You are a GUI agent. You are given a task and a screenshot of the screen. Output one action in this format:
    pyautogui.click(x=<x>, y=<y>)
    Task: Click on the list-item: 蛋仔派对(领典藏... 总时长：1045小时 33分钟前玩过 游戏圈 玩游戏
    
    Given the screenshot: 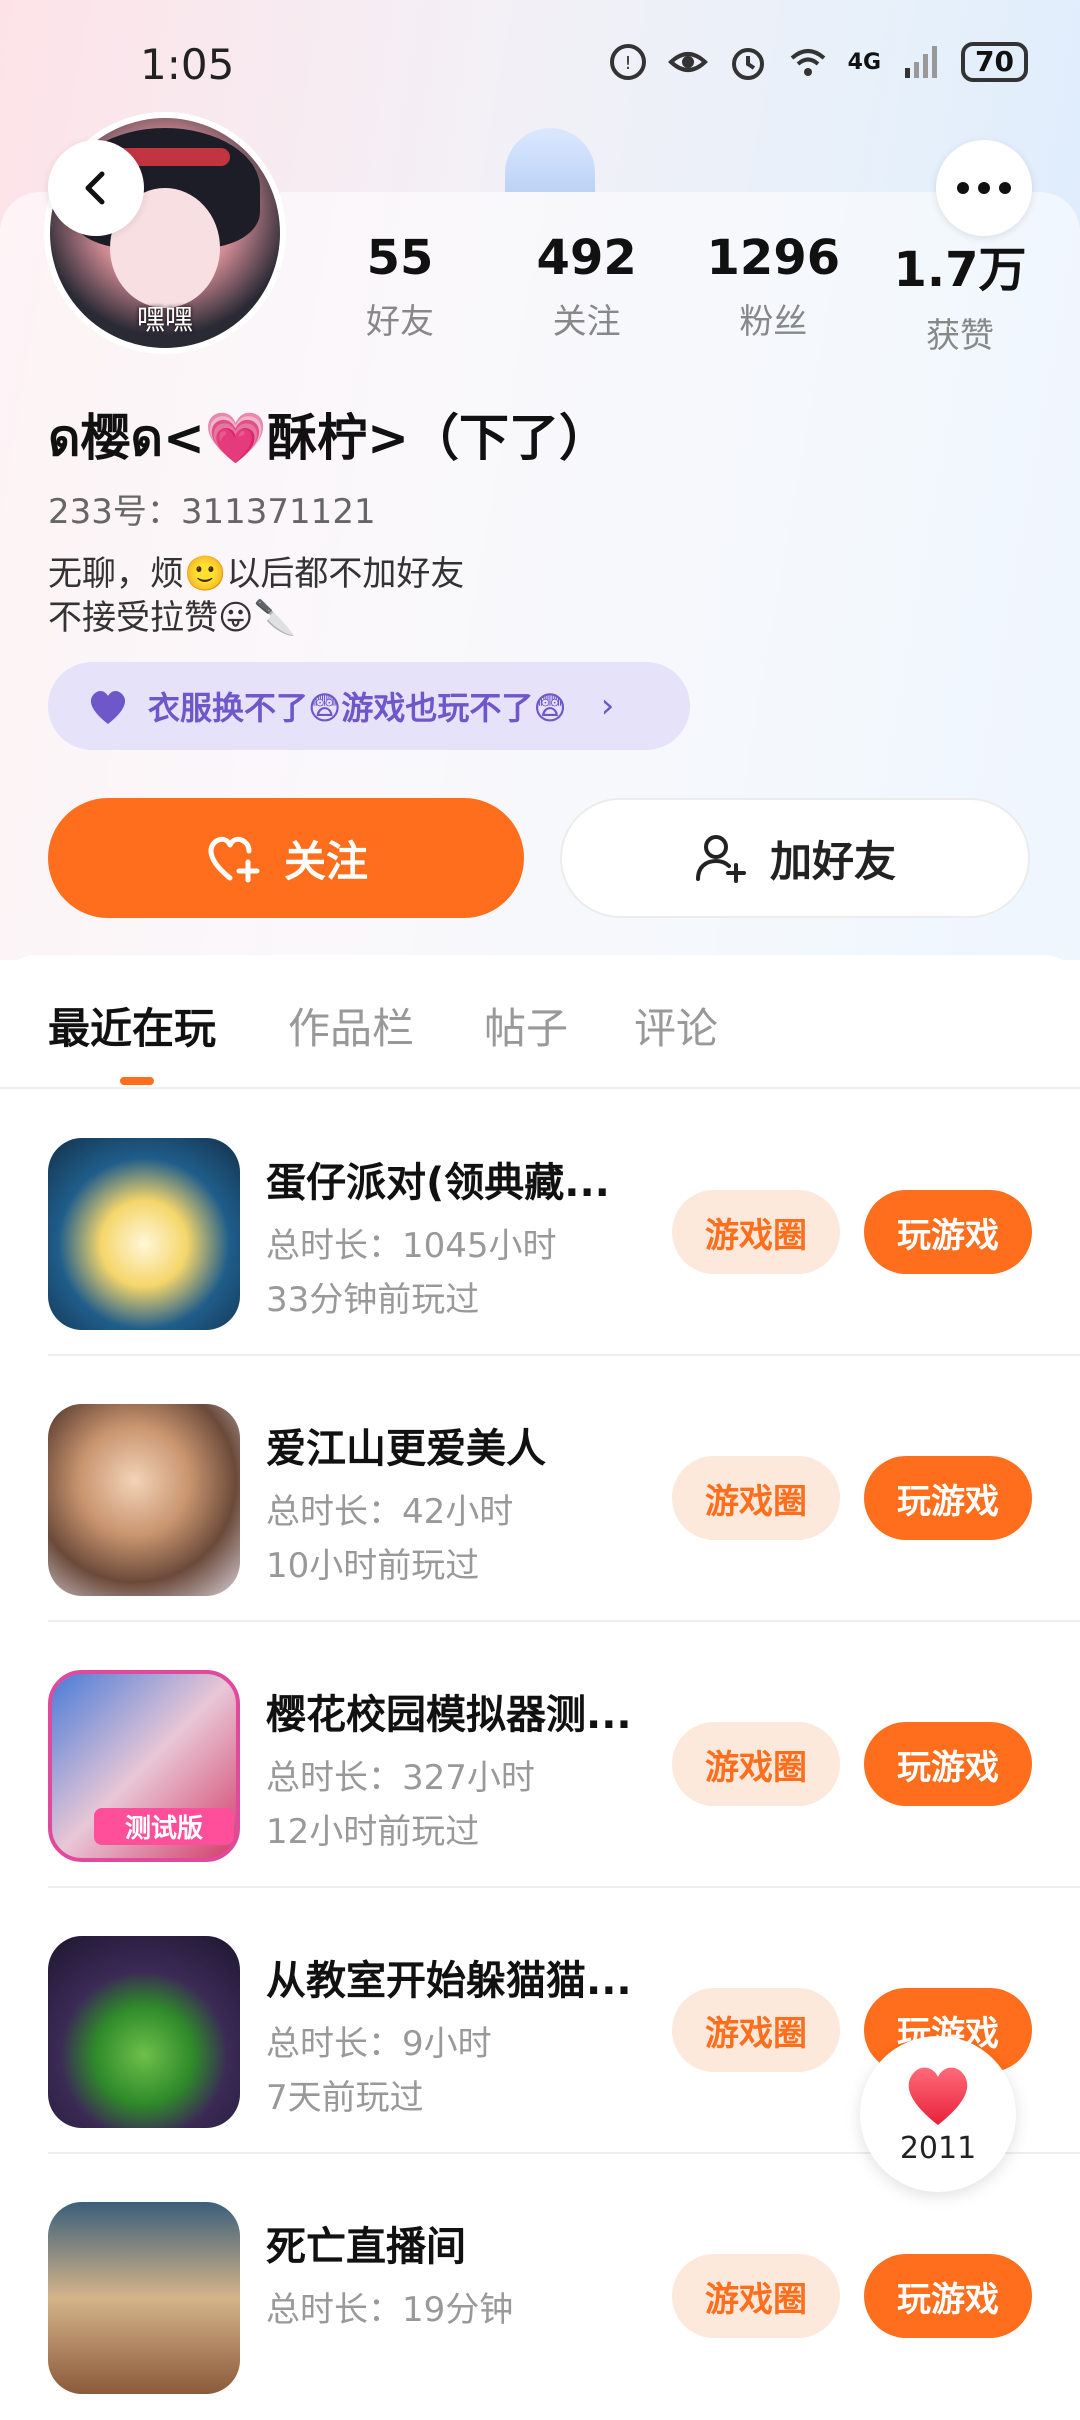 What is the action you would take?
    pyautogui.click(x=540, y=1223)
    